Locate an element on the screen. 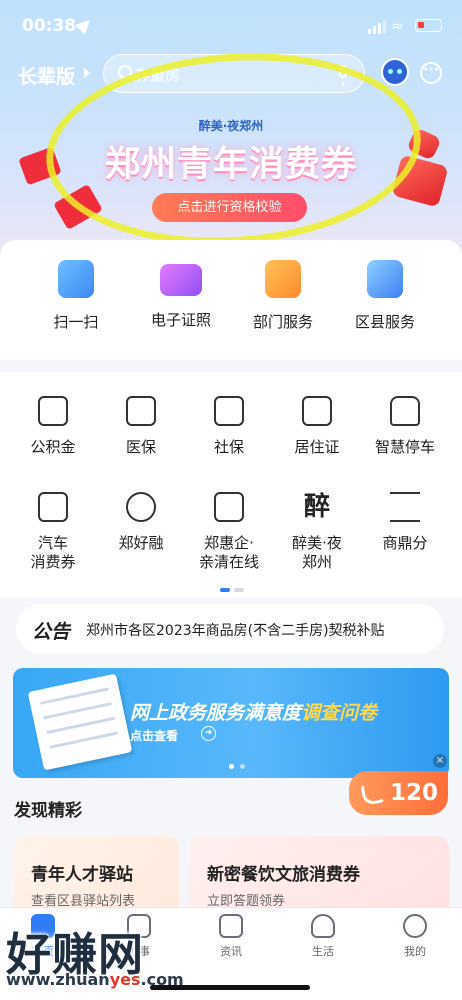 This screenshot has height=1000, width=462. quick-department: 部门服务 is located at coordinates (283, 296).